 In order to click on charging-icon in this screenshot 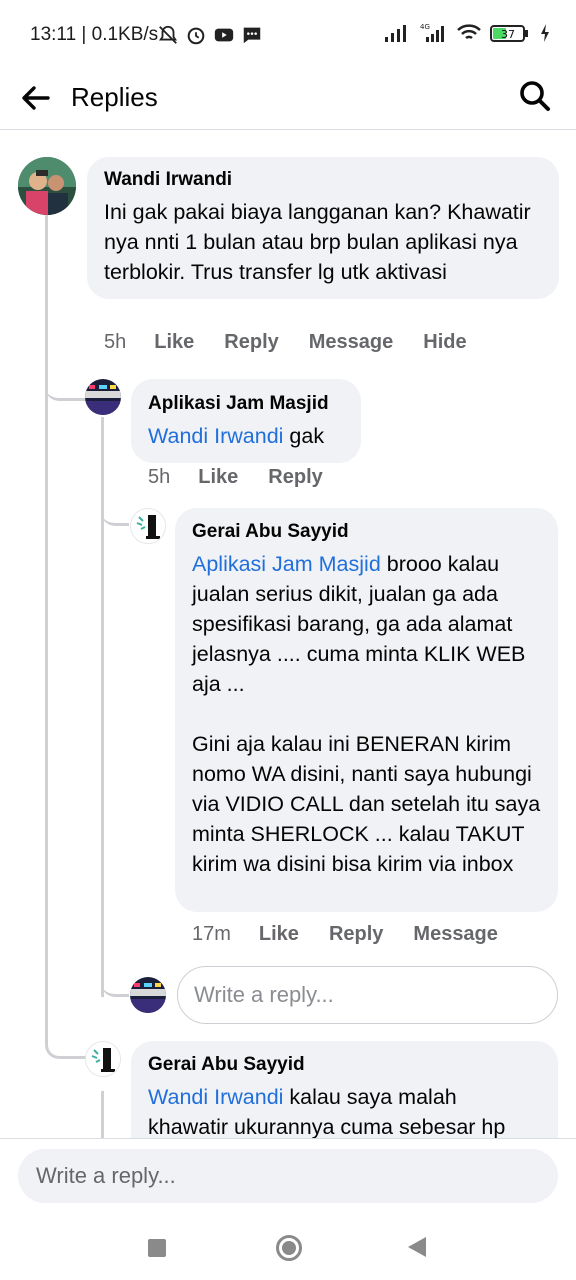, I will do `click(545, 33)`.